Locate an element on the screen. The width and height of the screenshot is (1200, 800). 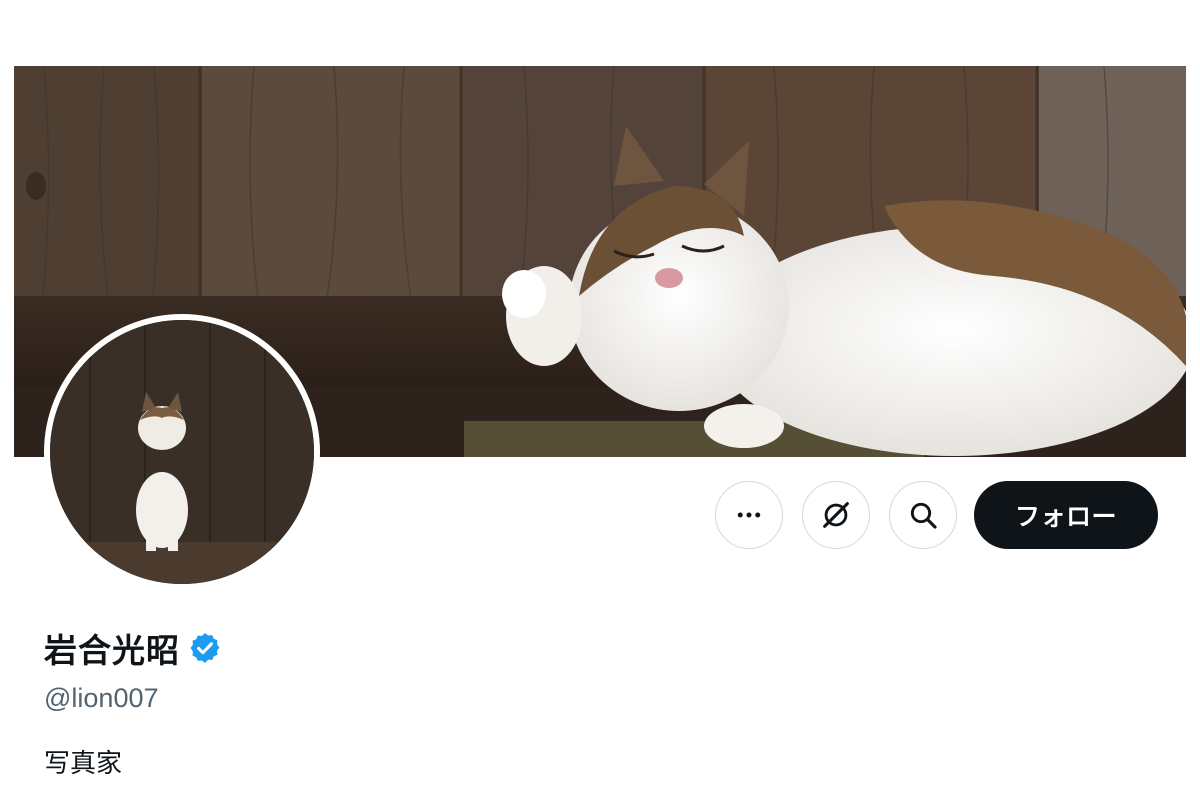
grok-button is located at coordinates (836, 515).